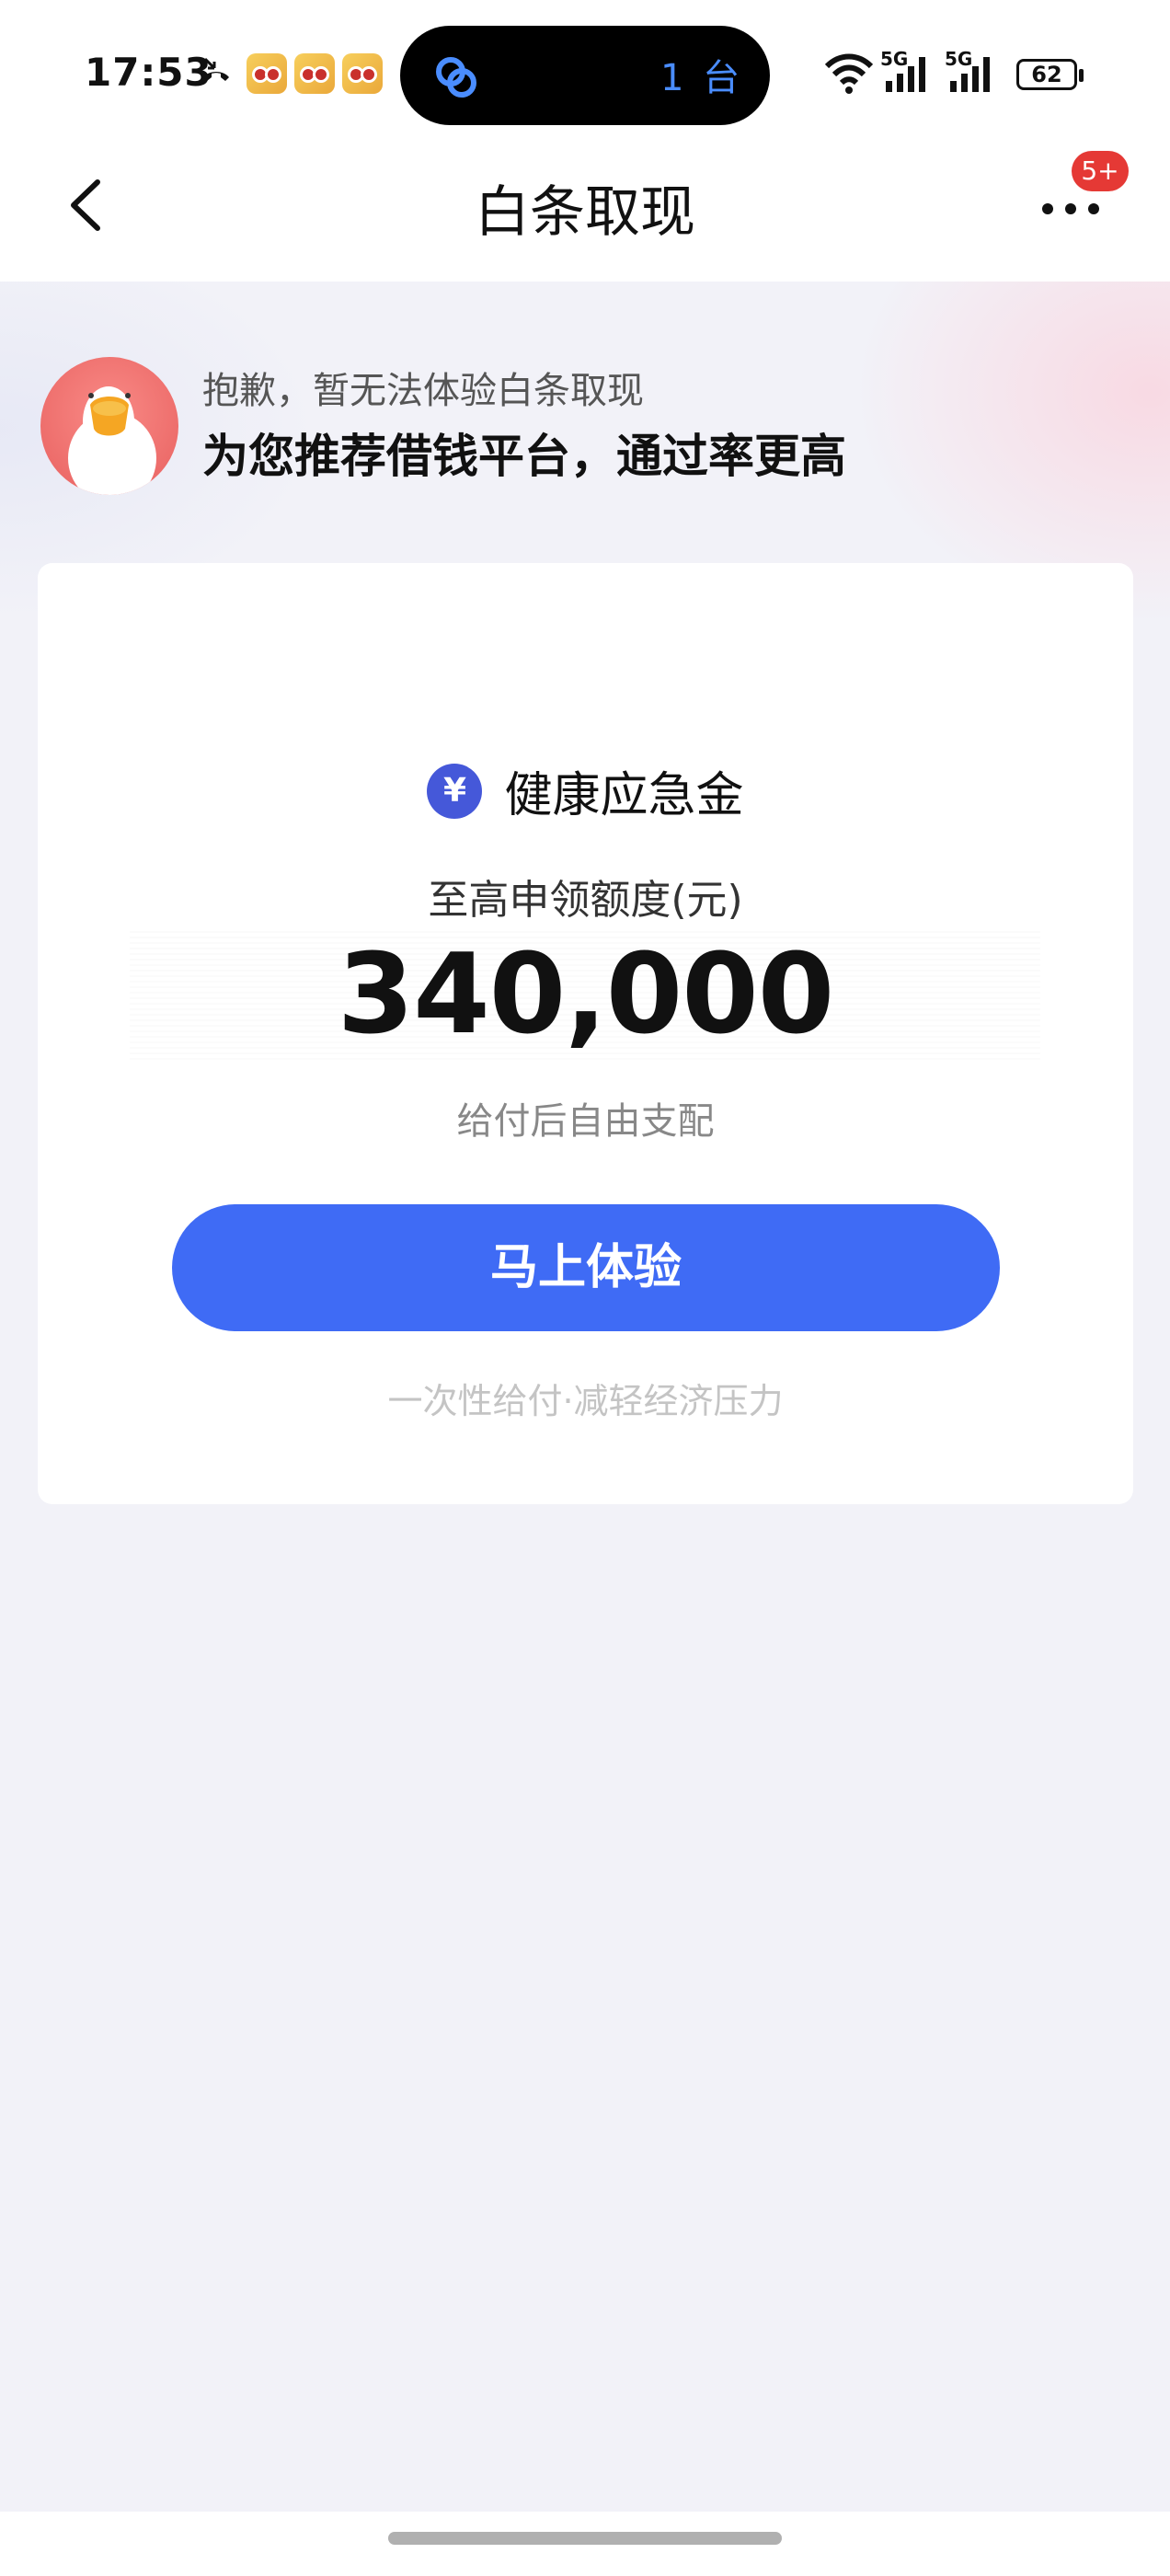 This screenshot has height=2576, width=1170. What do you see at coordinates (524, 456) in the screenshot?
I see `notice-title: 为您推荐借钱平台，通过率更高` at bounding box center [524, 456].